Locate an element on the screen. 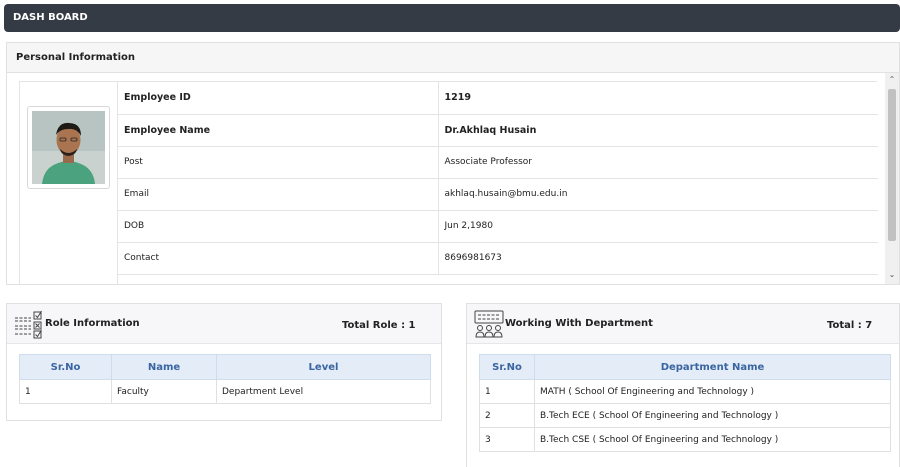 The height and width of the screenshot is (467, 900). row-email: Email akhlaq.husain@bmu.edu.in is located at coordinates (498, 194).